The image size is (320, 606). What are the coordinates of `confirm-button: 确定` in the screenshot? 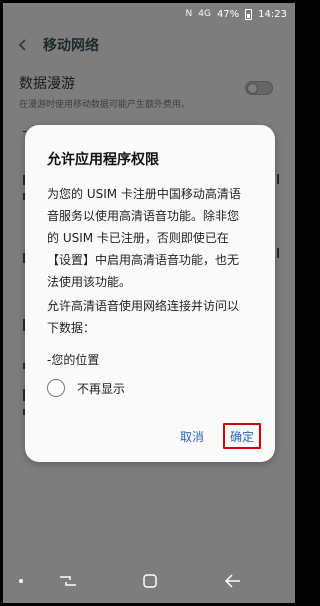 It's located at (242, 436).